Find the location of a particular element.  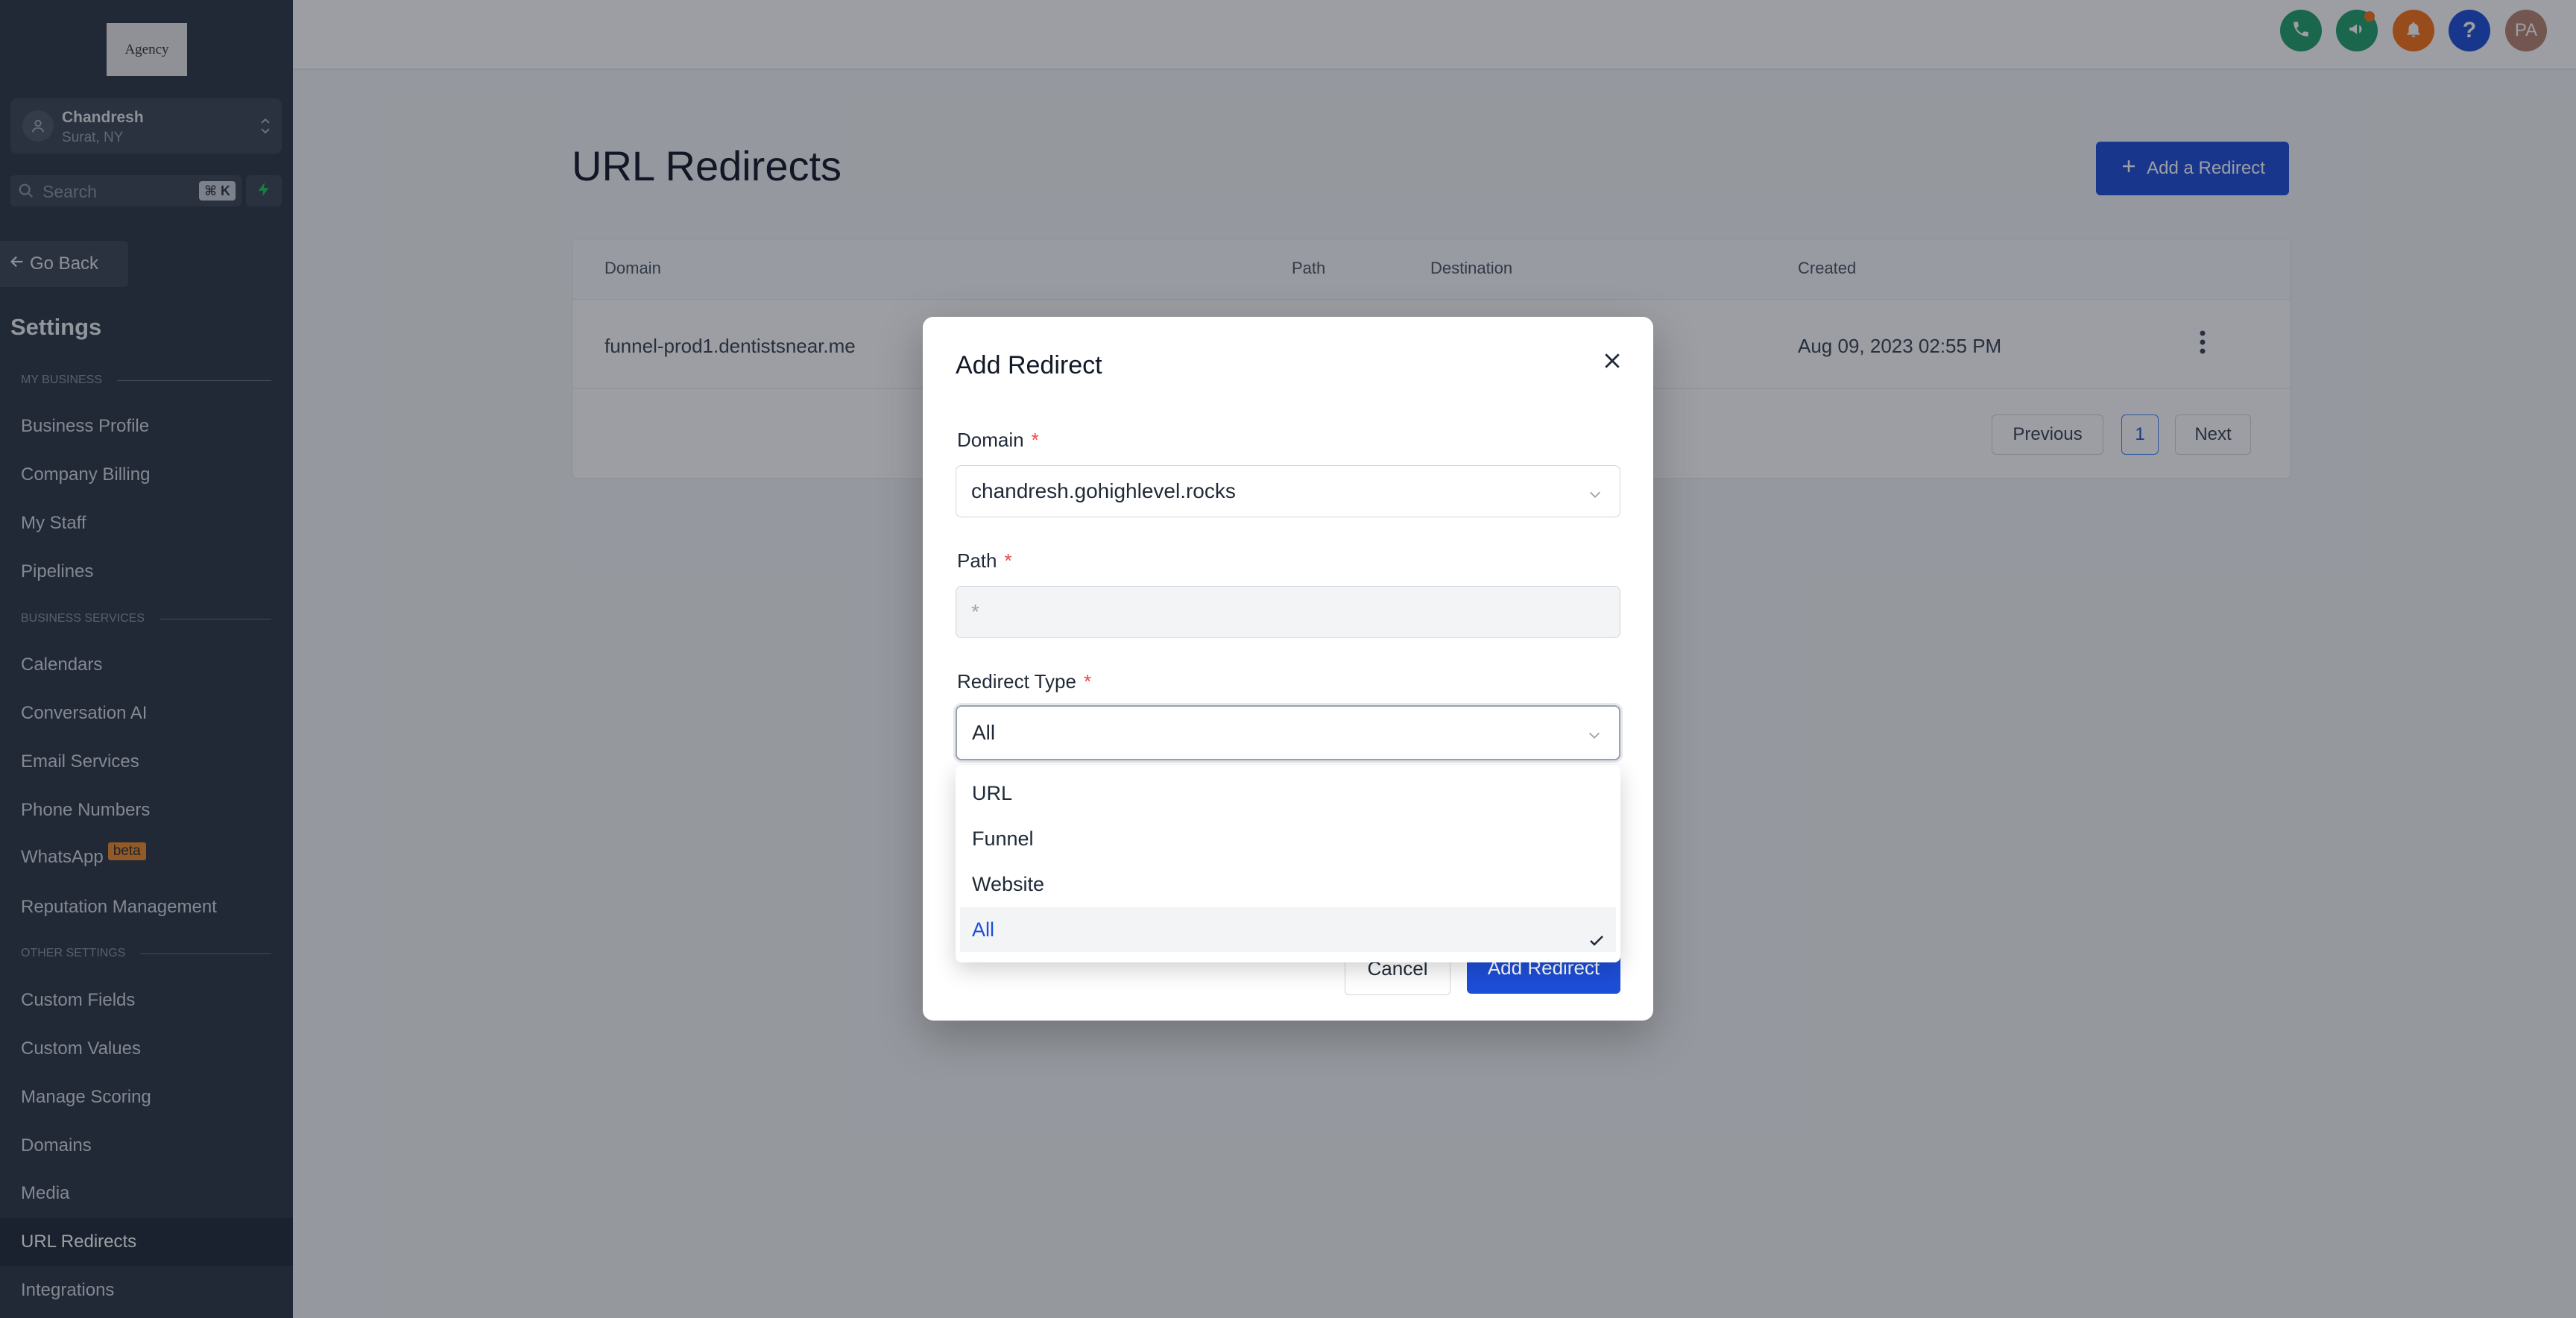

redirect-type-select: All is located at coordinates (1288, 732).